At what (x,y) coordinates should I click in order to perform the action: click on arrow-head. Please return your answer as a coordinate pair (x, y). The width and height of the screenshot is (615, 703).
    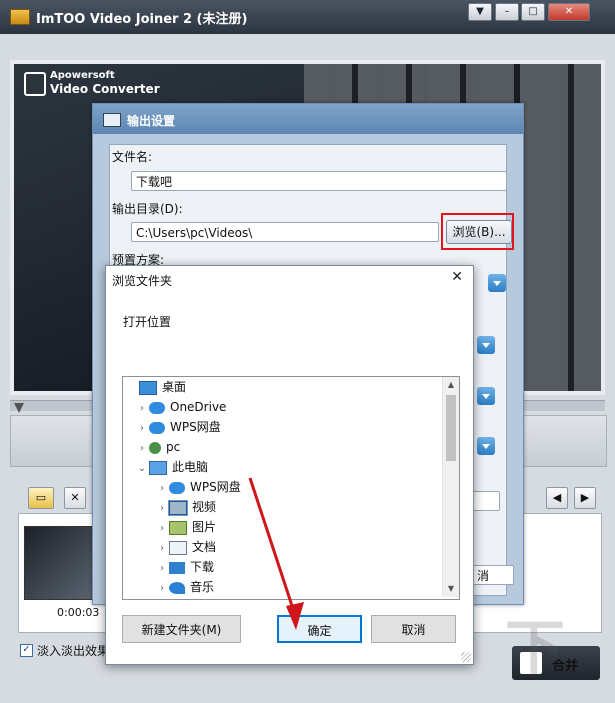
    Looking at the image, I should click on (295, 616).